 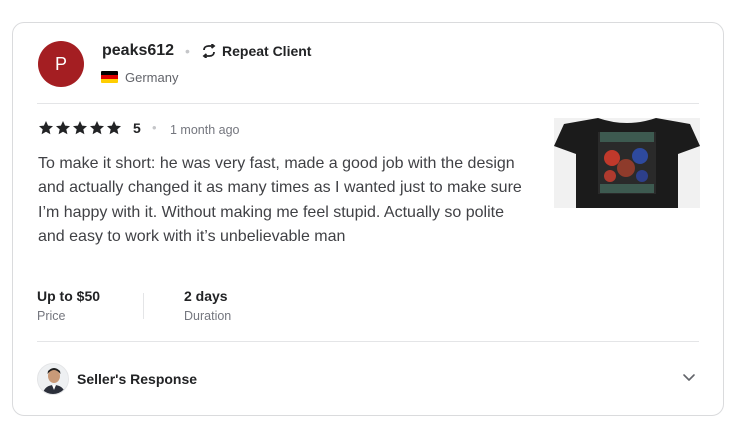 What do you see at coordinates (137, 379) in the screenshot?
I see `seller-response-label: Seller's Response` at bounding box center [137, 379].